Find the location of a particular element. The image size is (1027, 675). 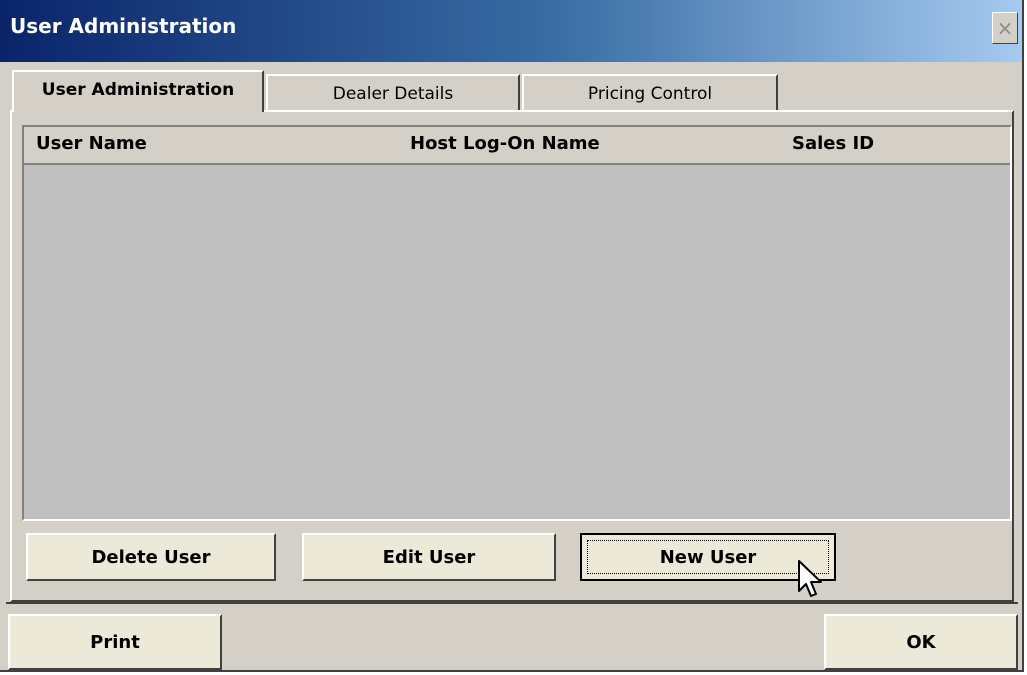

title-bar: User Administration × is located at coordinates (511, 31).